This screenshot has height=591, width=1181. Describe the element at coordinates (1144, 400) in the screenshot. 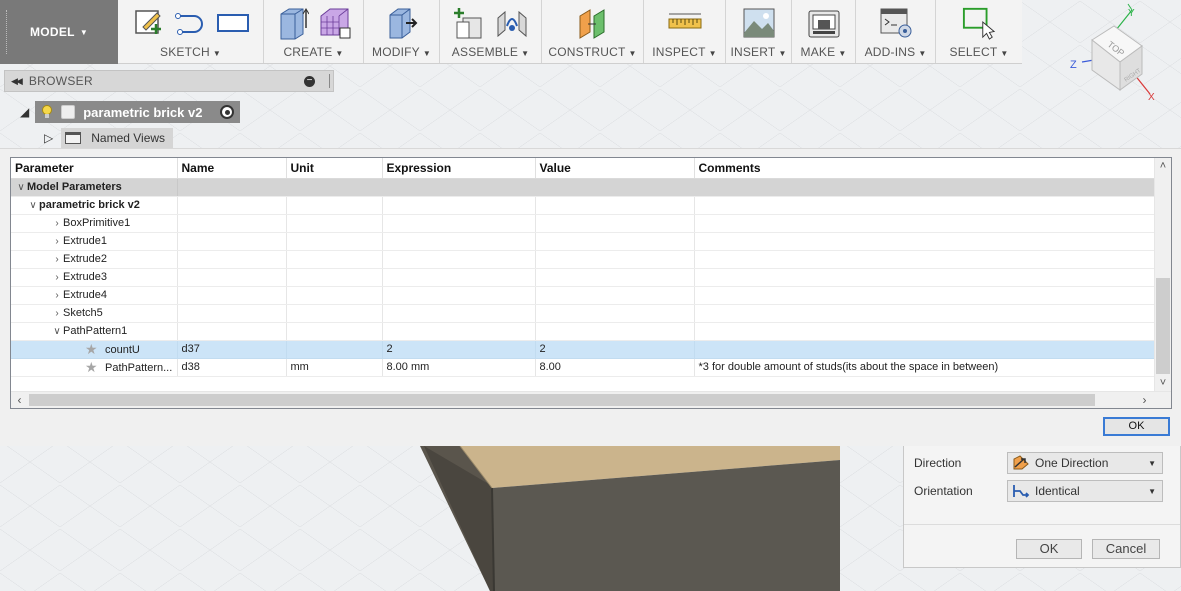

I see `scroll-right-icon: ›` at that location.